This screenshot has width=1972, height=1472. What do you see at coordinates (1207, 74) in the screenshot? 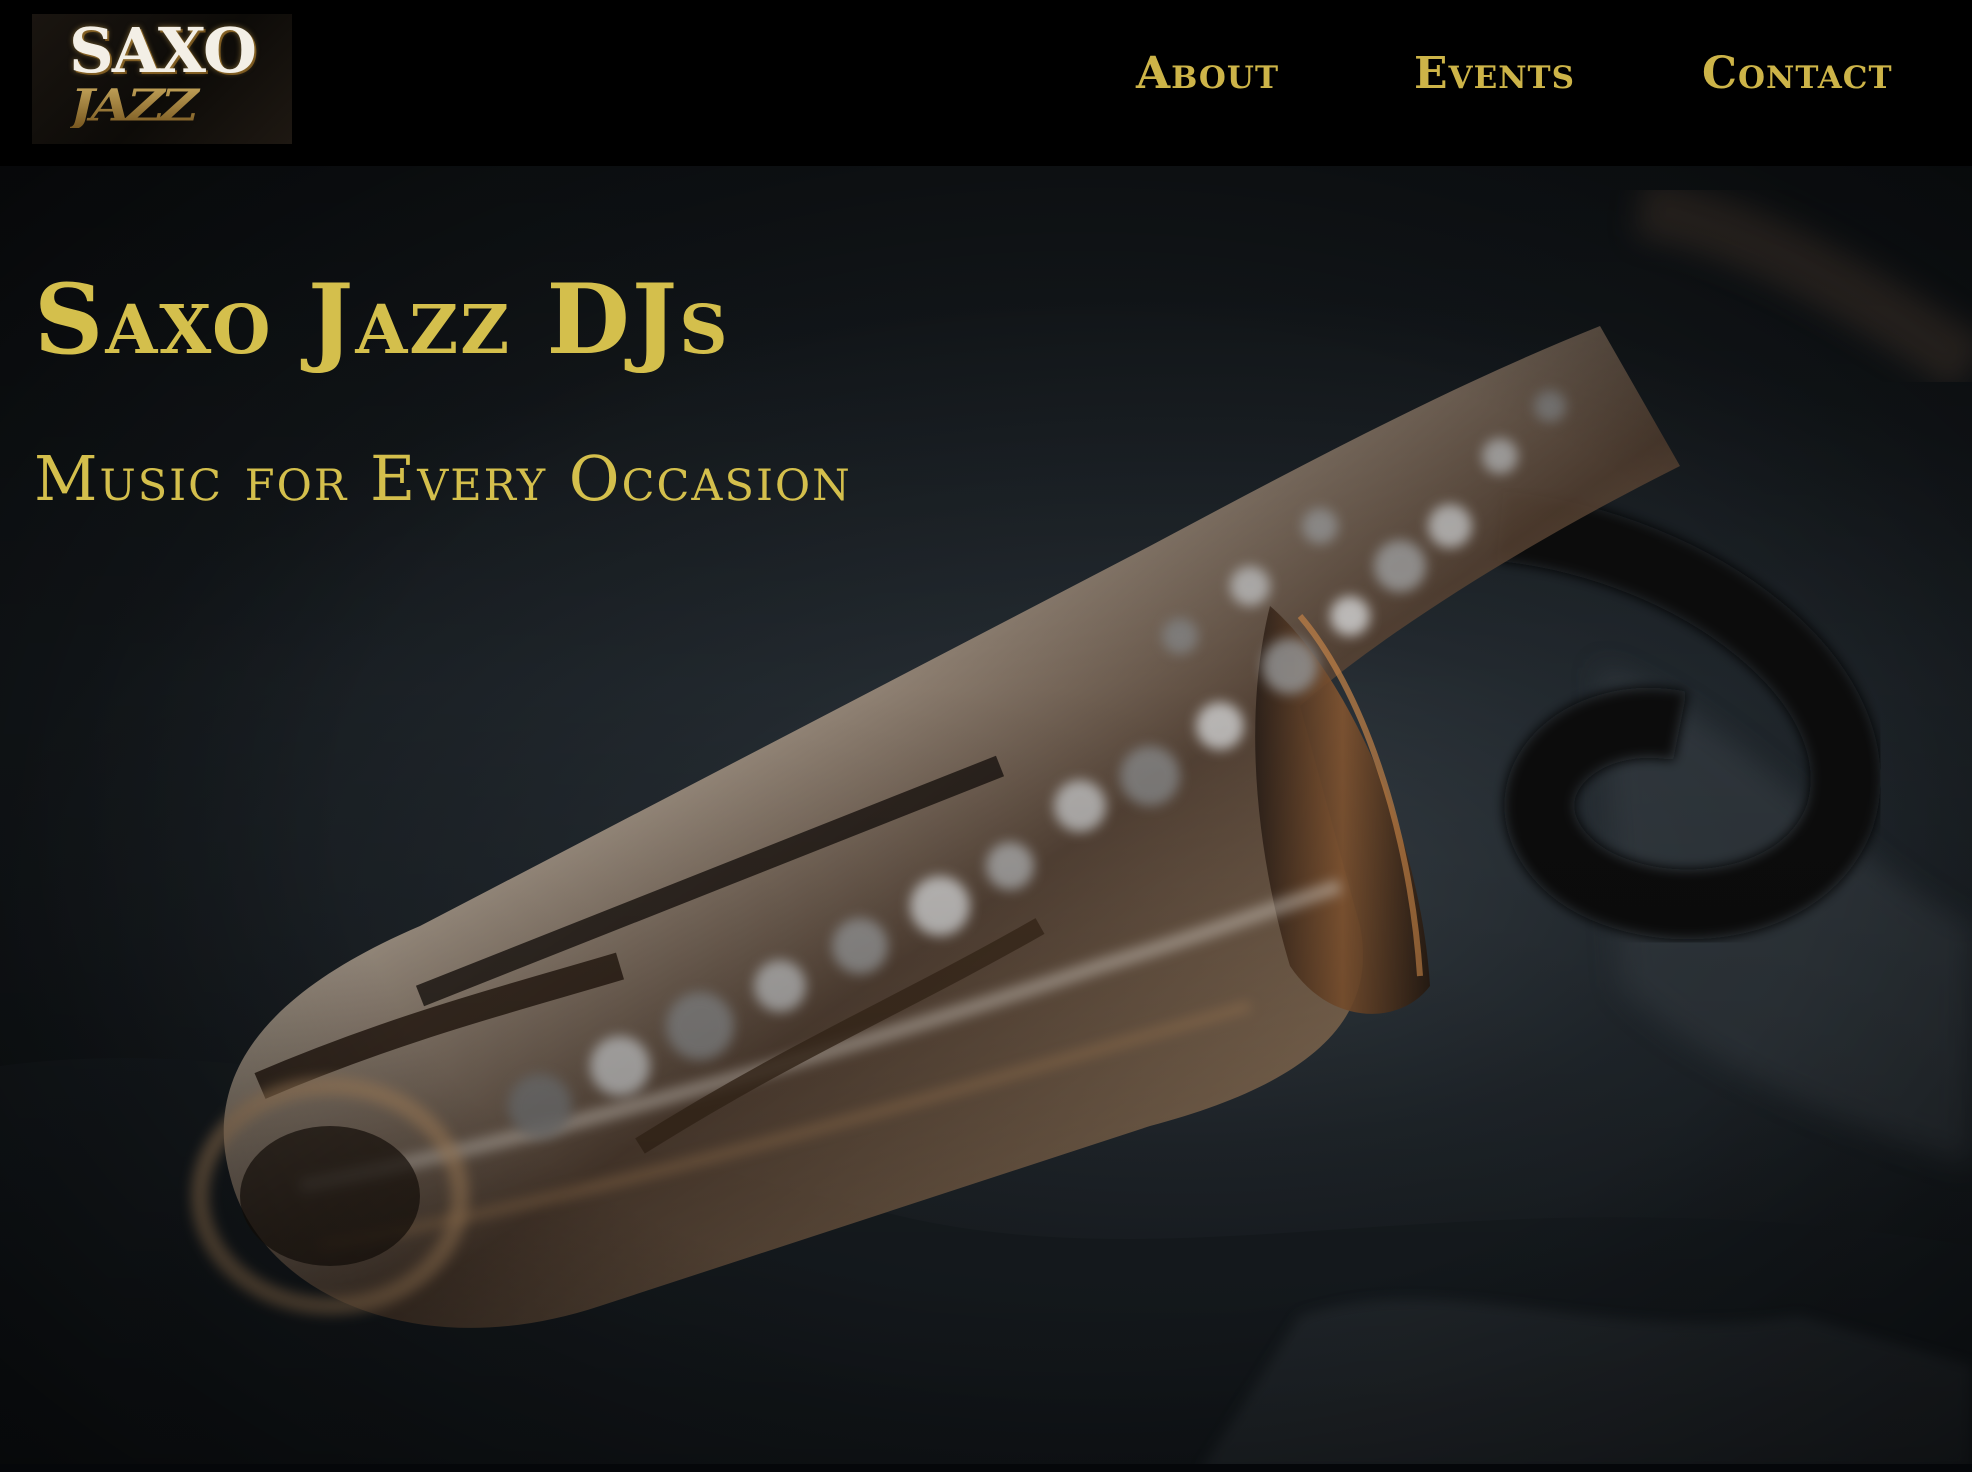
I see `nav-link-about: About` at bounding box center [1207, 74].